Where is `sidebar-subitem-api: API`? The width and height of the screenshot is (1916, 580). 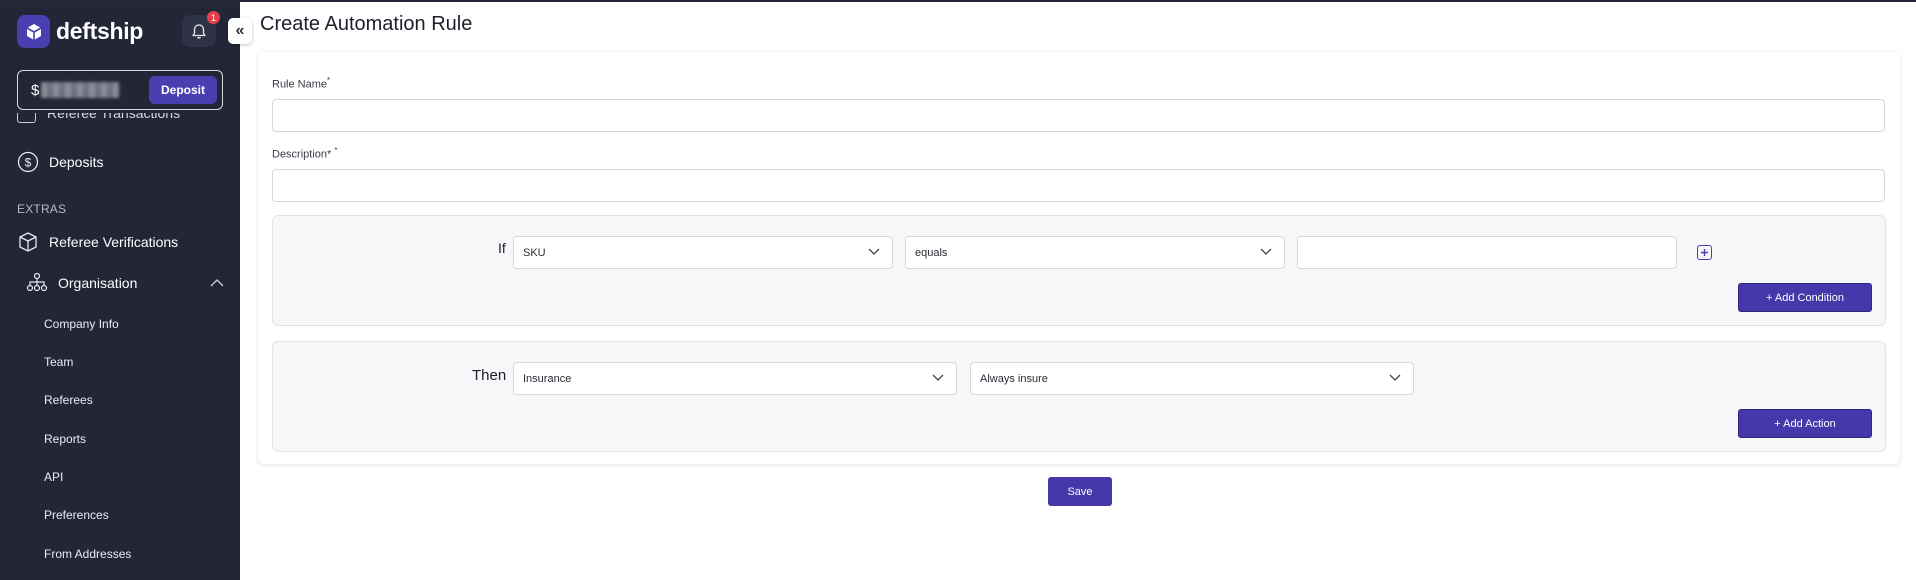 sidebar-subitem-api: API is located at coordinates (53, 477).